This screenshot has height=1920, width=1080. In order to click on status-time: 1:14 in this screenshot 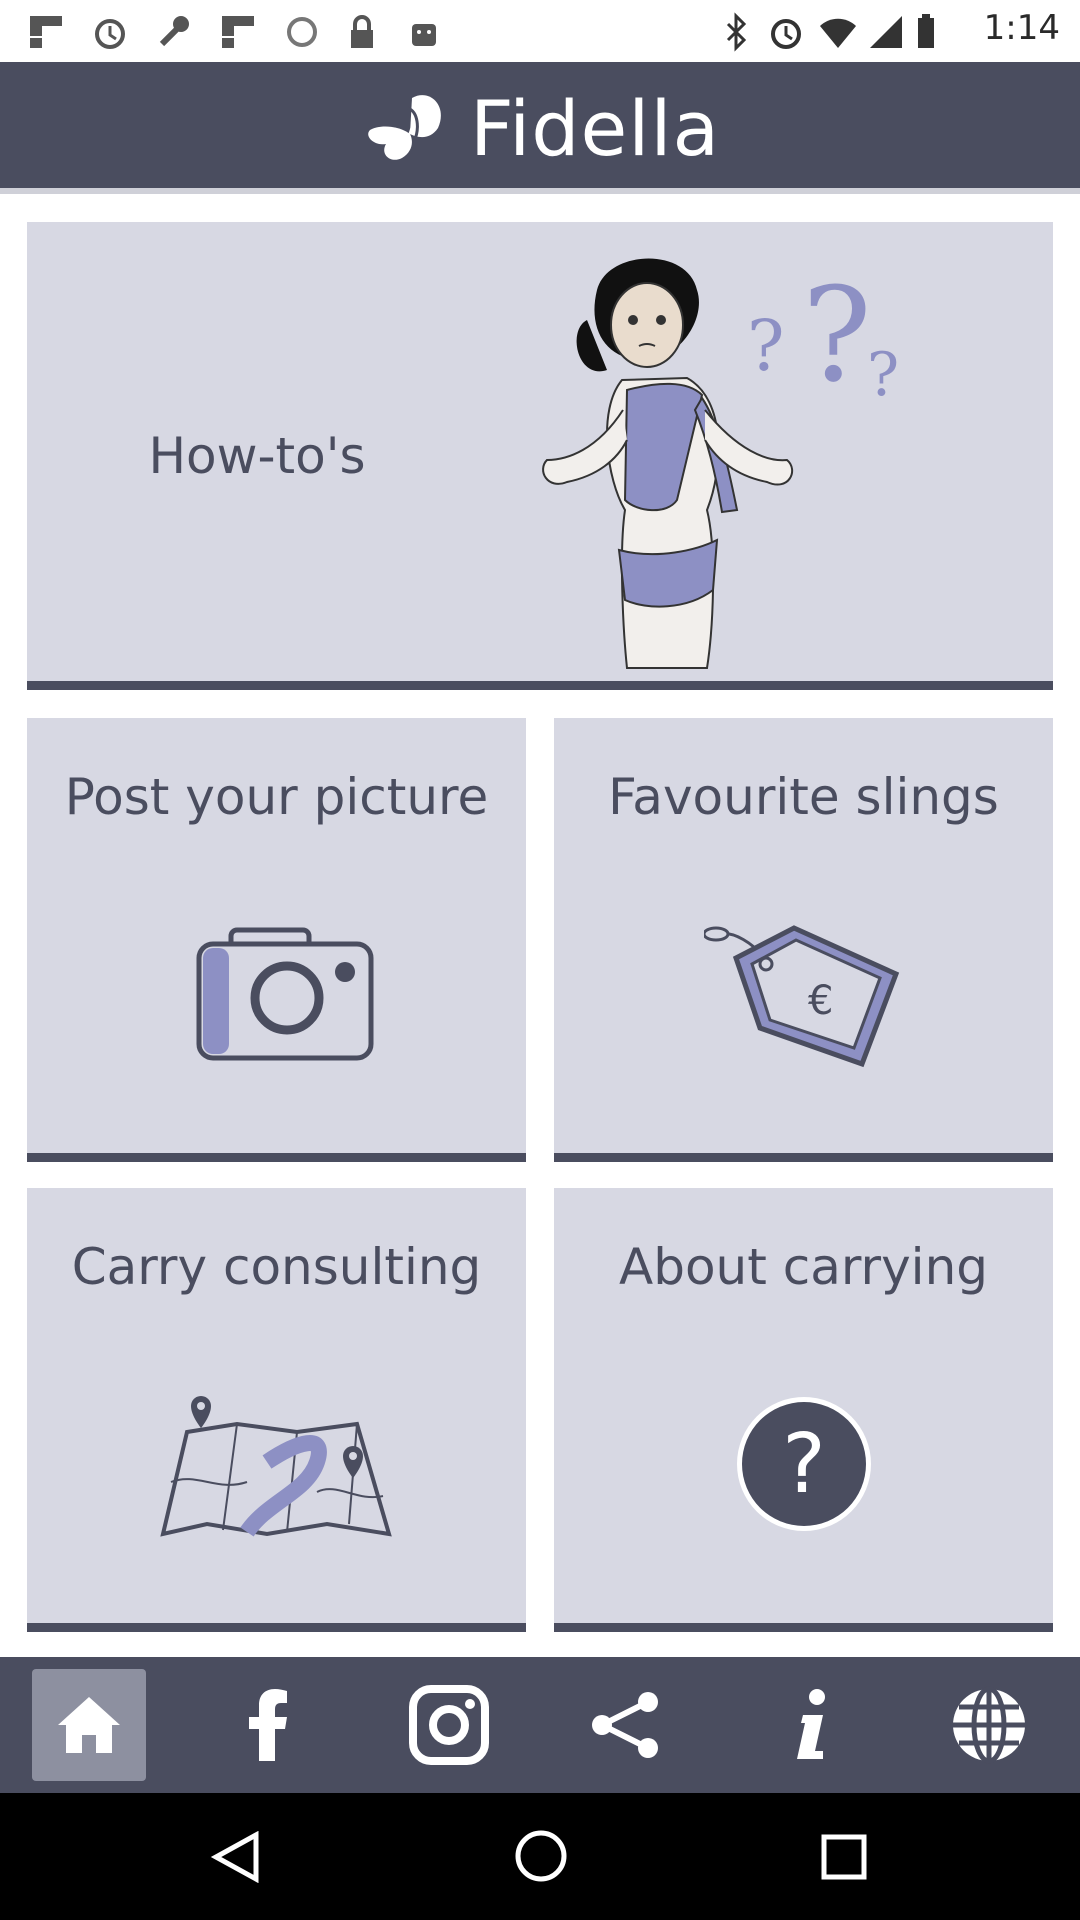, I will do `click(1021, 28)`.